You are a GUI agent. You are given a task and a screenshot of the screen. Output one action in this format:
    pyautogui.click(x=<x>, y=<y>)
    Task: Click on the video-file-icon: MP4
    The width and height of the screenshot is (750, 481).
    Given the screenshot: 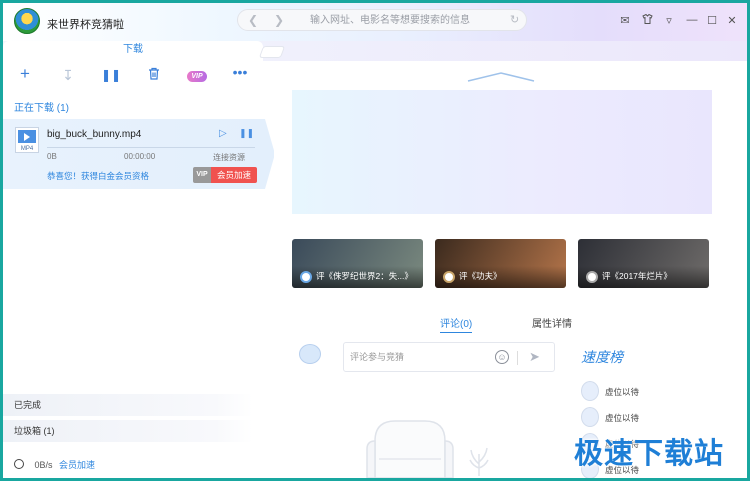 What is the action you would take?
    pyautogui.click(x=27, y=140)
    